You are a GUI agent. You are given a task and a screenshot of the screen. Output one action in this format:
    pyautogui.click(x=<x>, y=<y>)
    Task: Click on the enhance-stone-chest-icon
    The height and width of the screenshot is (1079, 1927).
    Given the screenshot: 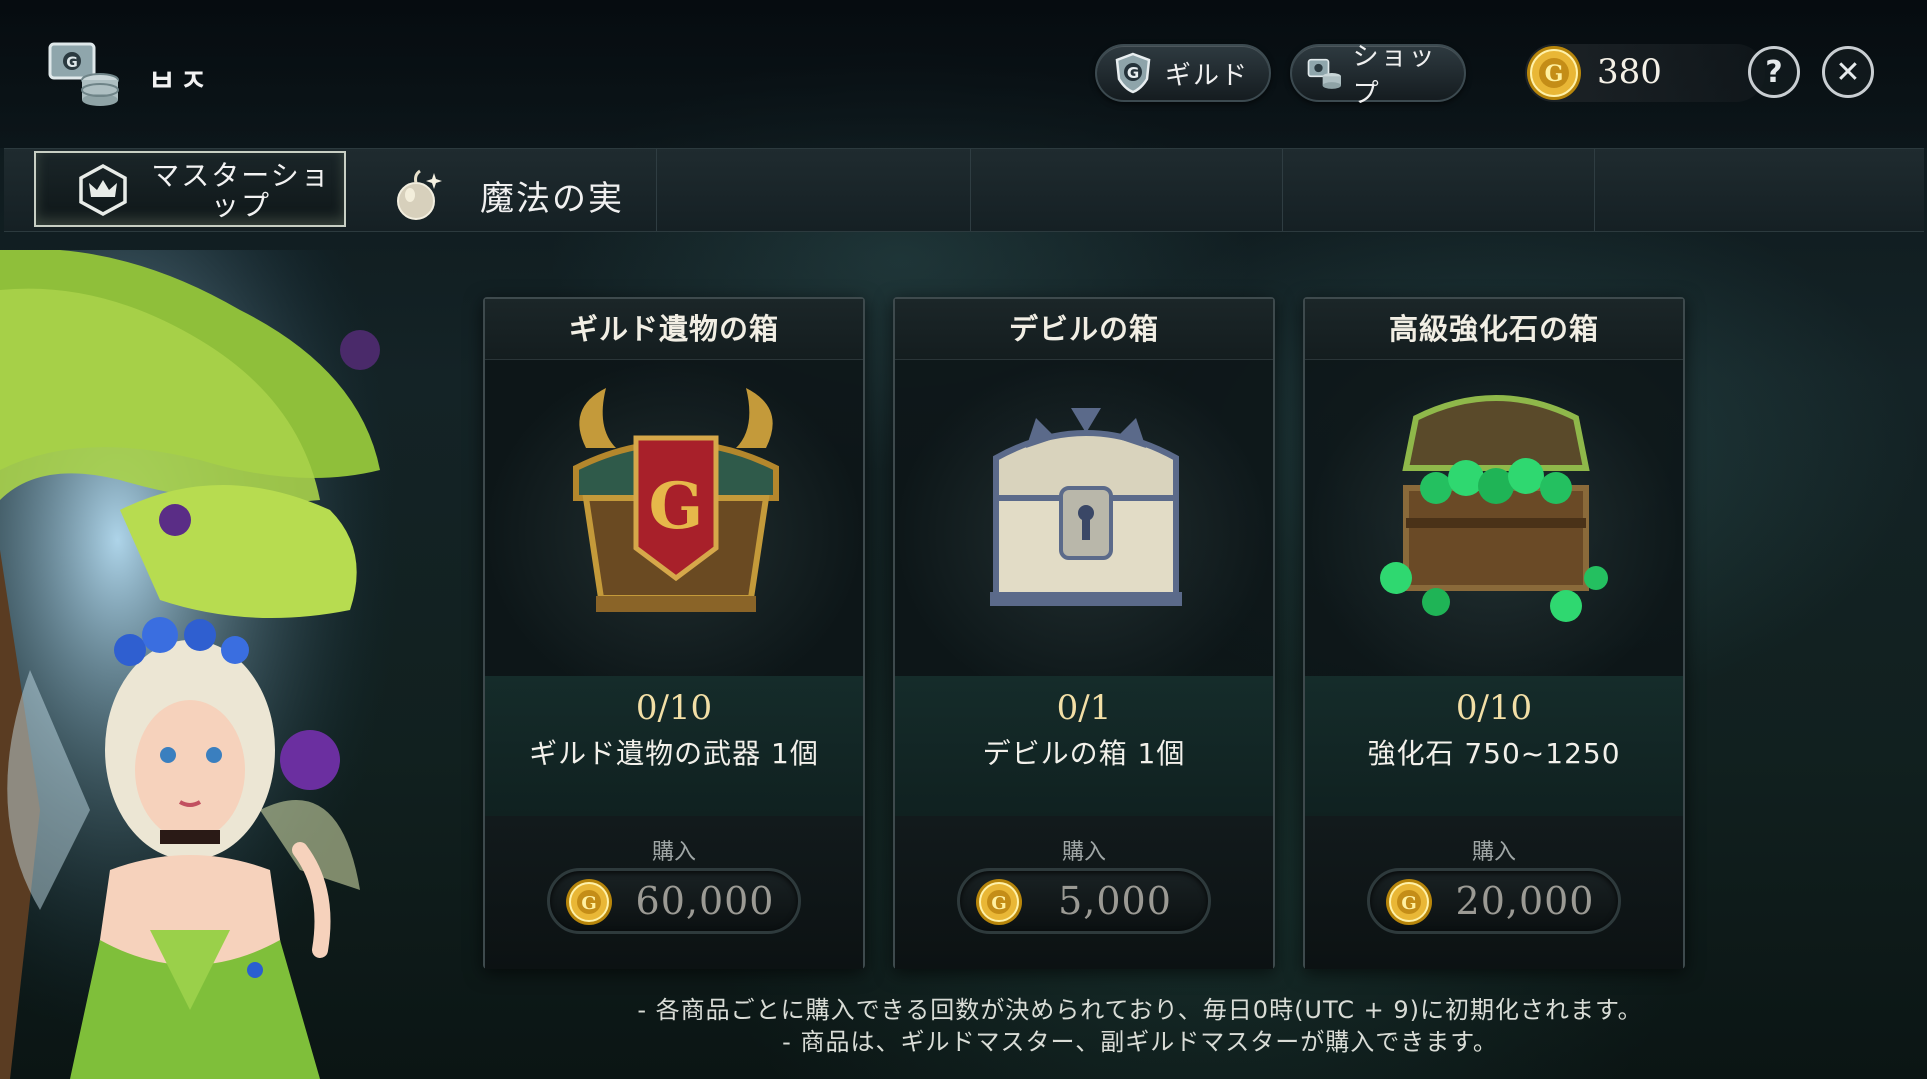 What is the action you would take?
    pyautogui.click(x=1494, y=508)
    